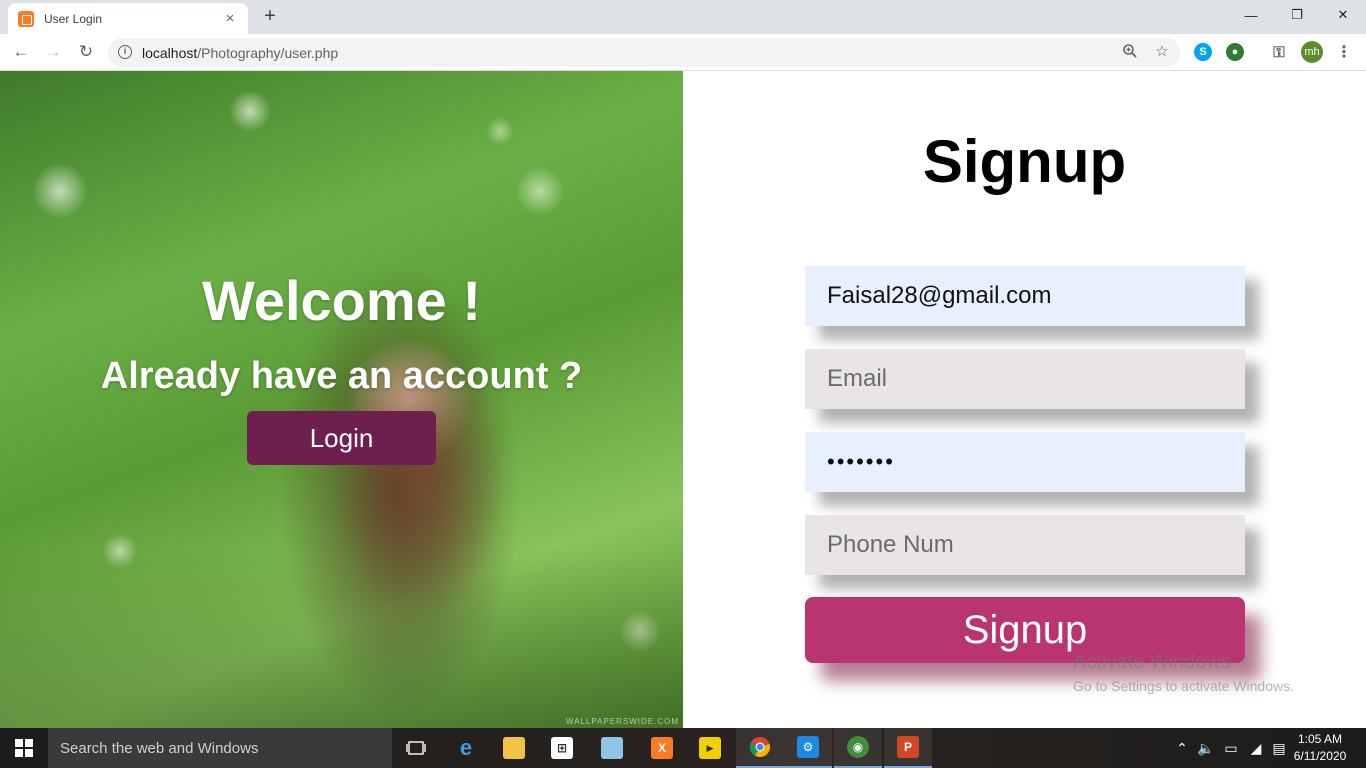  Describe the element at coordinates (1025, 462) in the screenshot. I see `password-input: •••••••` at that location.